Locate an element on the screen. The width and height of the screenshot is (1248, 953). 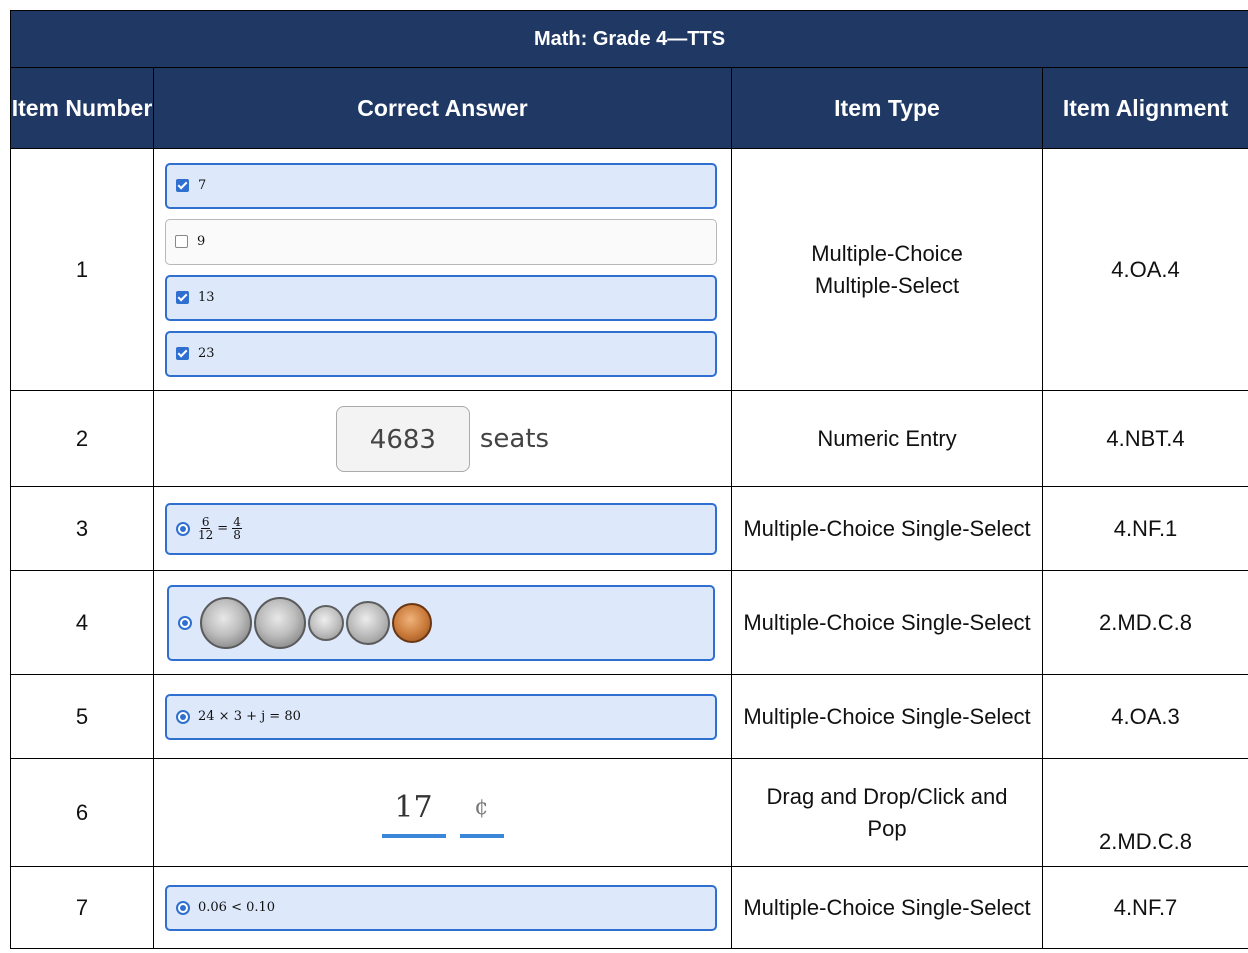
denominator: 8 is located at coordinates (237, 535).